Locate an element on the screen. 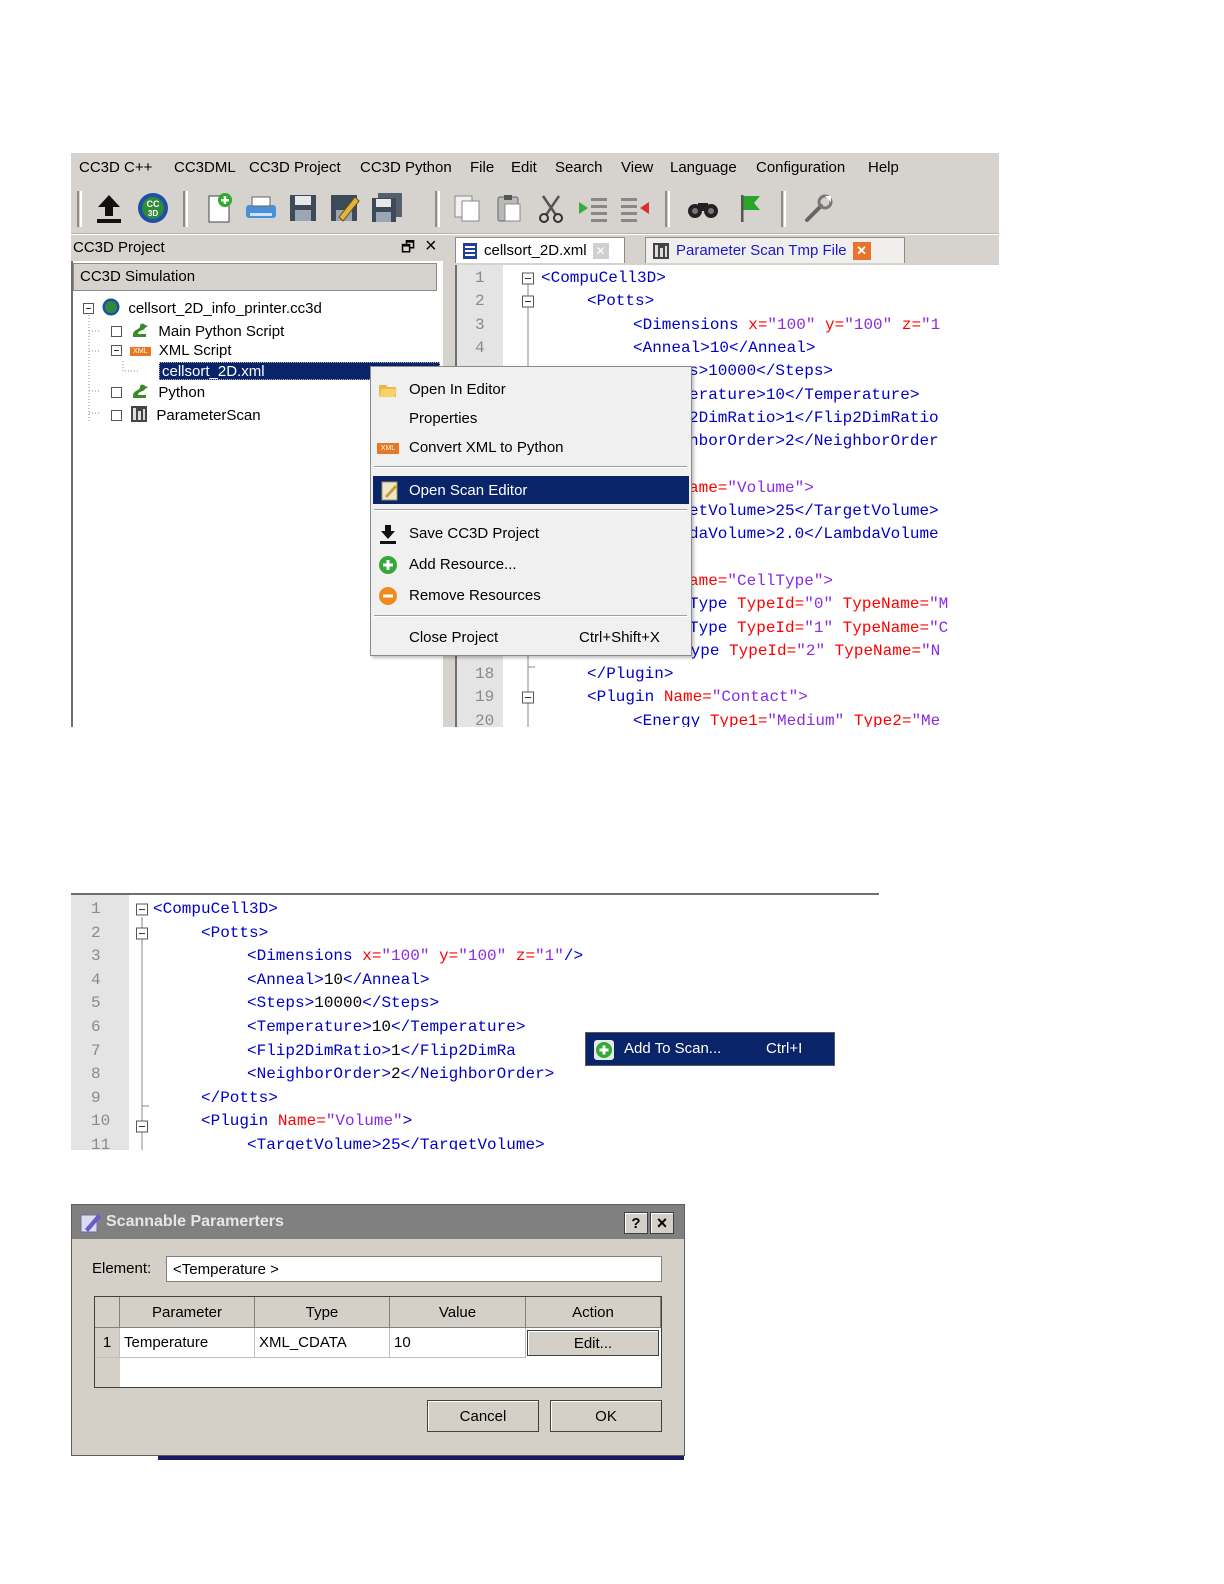 The height and width of the screenshot is (1584, 1224). menu-help: Help is located at coordinates (883, 167).